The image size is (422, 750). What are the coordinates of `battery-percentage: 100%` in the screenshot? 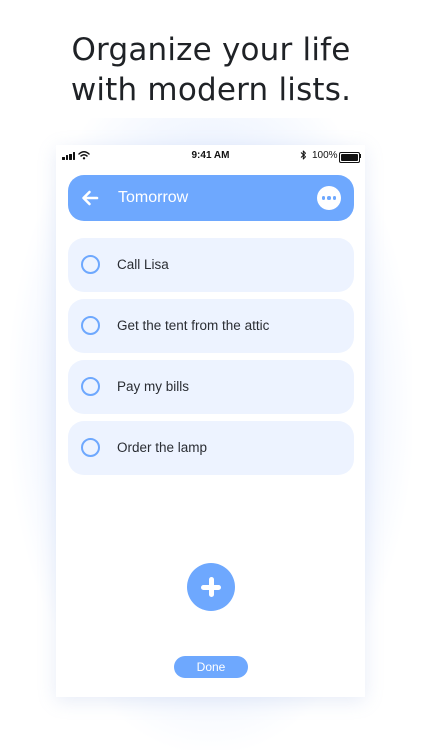 It's located at (325, 155).